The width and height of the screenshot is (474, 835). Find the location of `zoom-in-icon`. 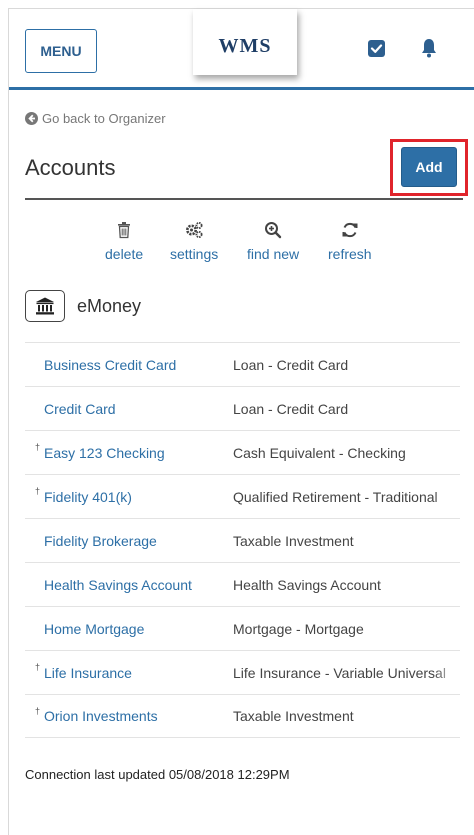

zoom-in-icon is located at coordinates (273, 230).